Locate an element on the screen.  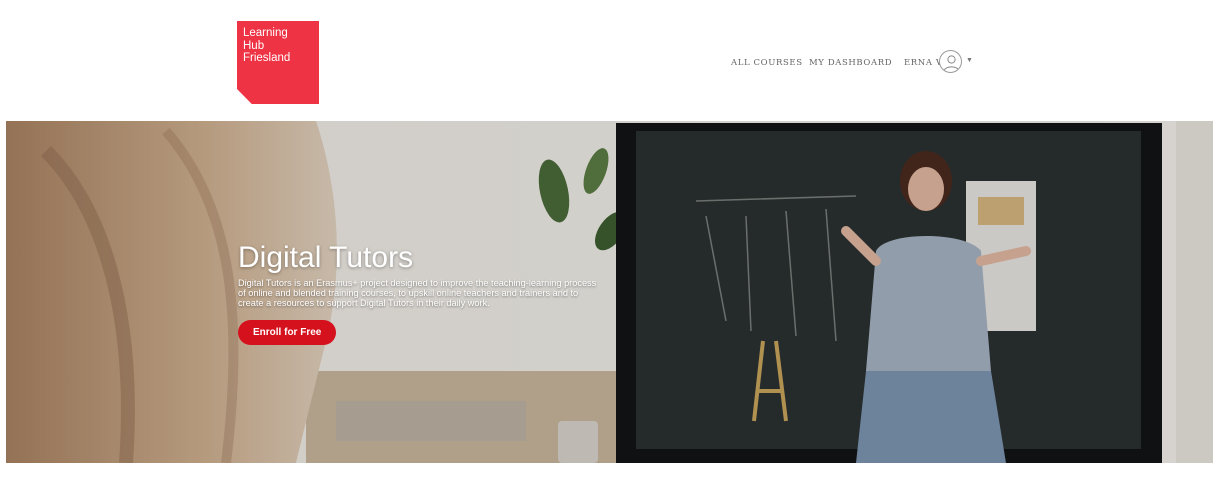
logo-text-line-3: Friesland is located at coordinates (267, 58).